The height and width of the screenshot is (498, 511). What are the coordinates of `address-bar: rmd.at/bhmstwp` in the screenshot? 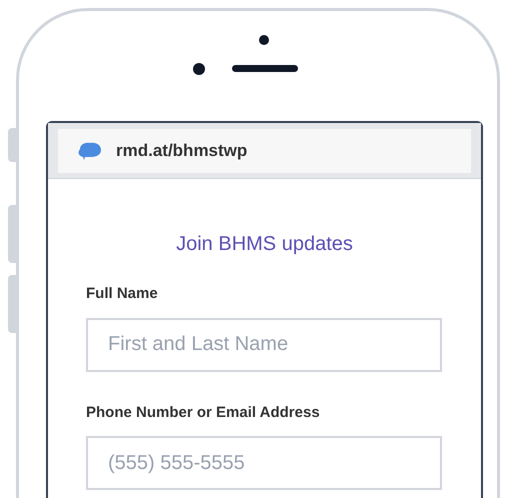 It's located at (264, 151).